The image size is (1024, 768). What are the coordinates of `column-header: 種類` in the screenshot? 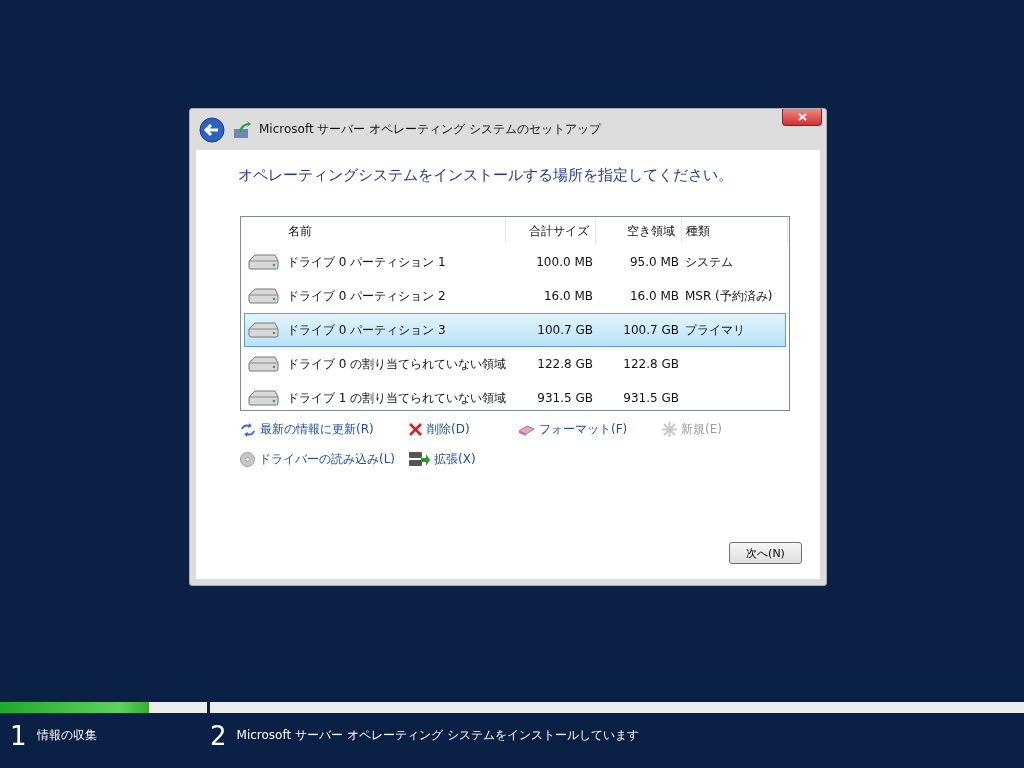 It's located at (735, 231).